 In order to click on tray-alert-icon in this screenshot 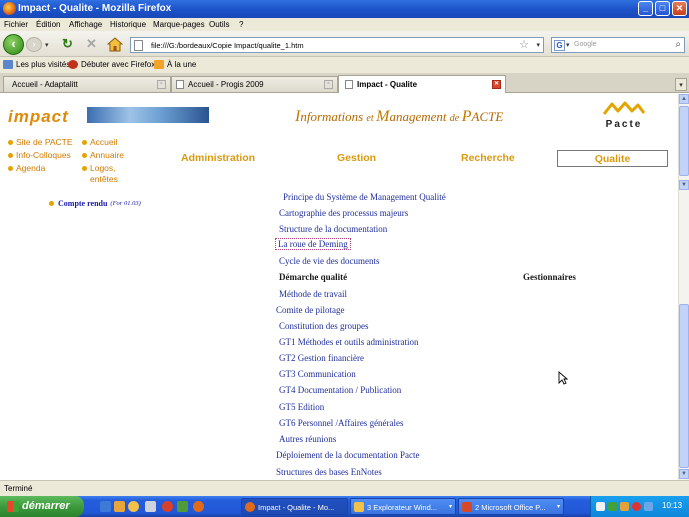, I will do `click(636, 506)`.